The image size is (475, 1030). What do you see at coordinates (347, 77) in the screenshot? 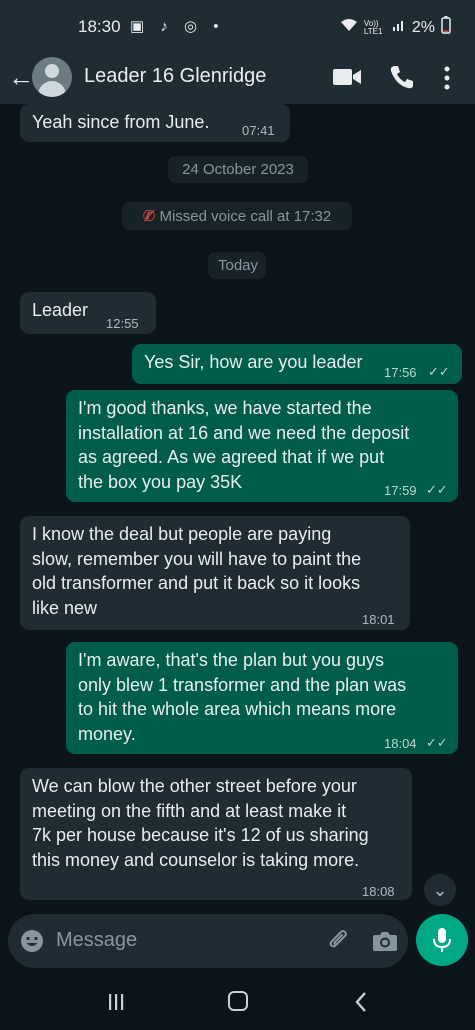
I see `video-call-icon` at bounding box center [347, 77].